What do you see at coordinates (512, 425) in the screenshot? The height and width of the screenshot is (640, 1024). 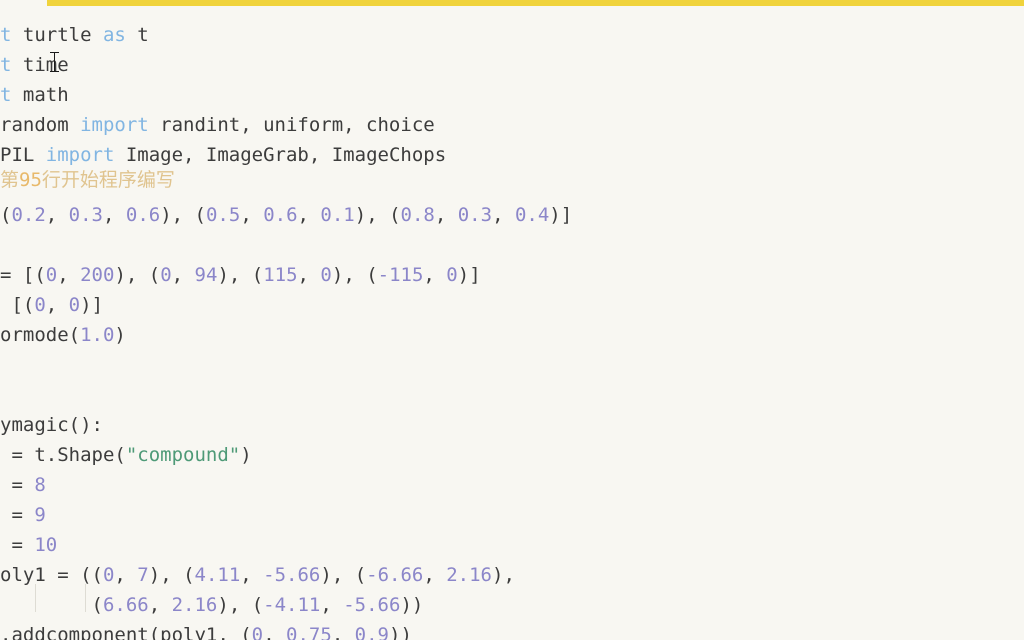 I see `code-line: ymagic():` at bounding box center [512, 425].